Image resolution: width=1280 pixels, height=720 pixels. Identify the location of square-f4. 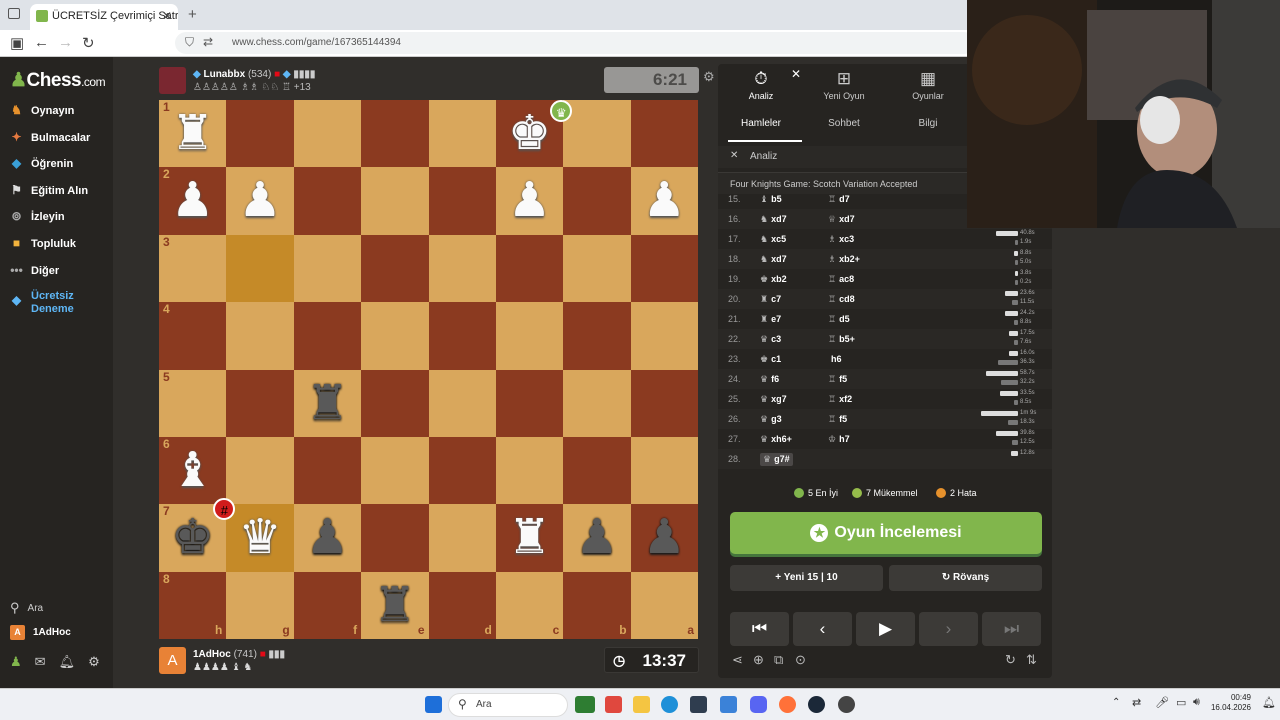
(327, 336).